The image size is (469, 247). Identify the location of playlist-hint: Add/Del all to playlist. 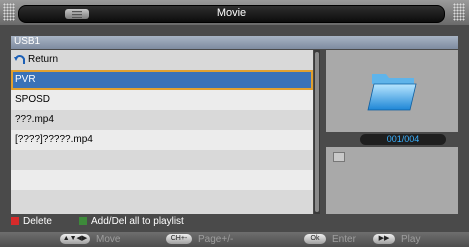
(137, 221).